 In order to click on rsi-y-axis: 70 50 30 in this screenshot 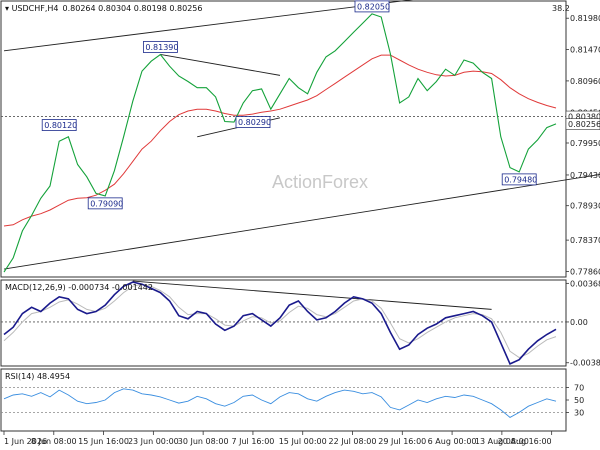, I will do `click(575, 400)`.